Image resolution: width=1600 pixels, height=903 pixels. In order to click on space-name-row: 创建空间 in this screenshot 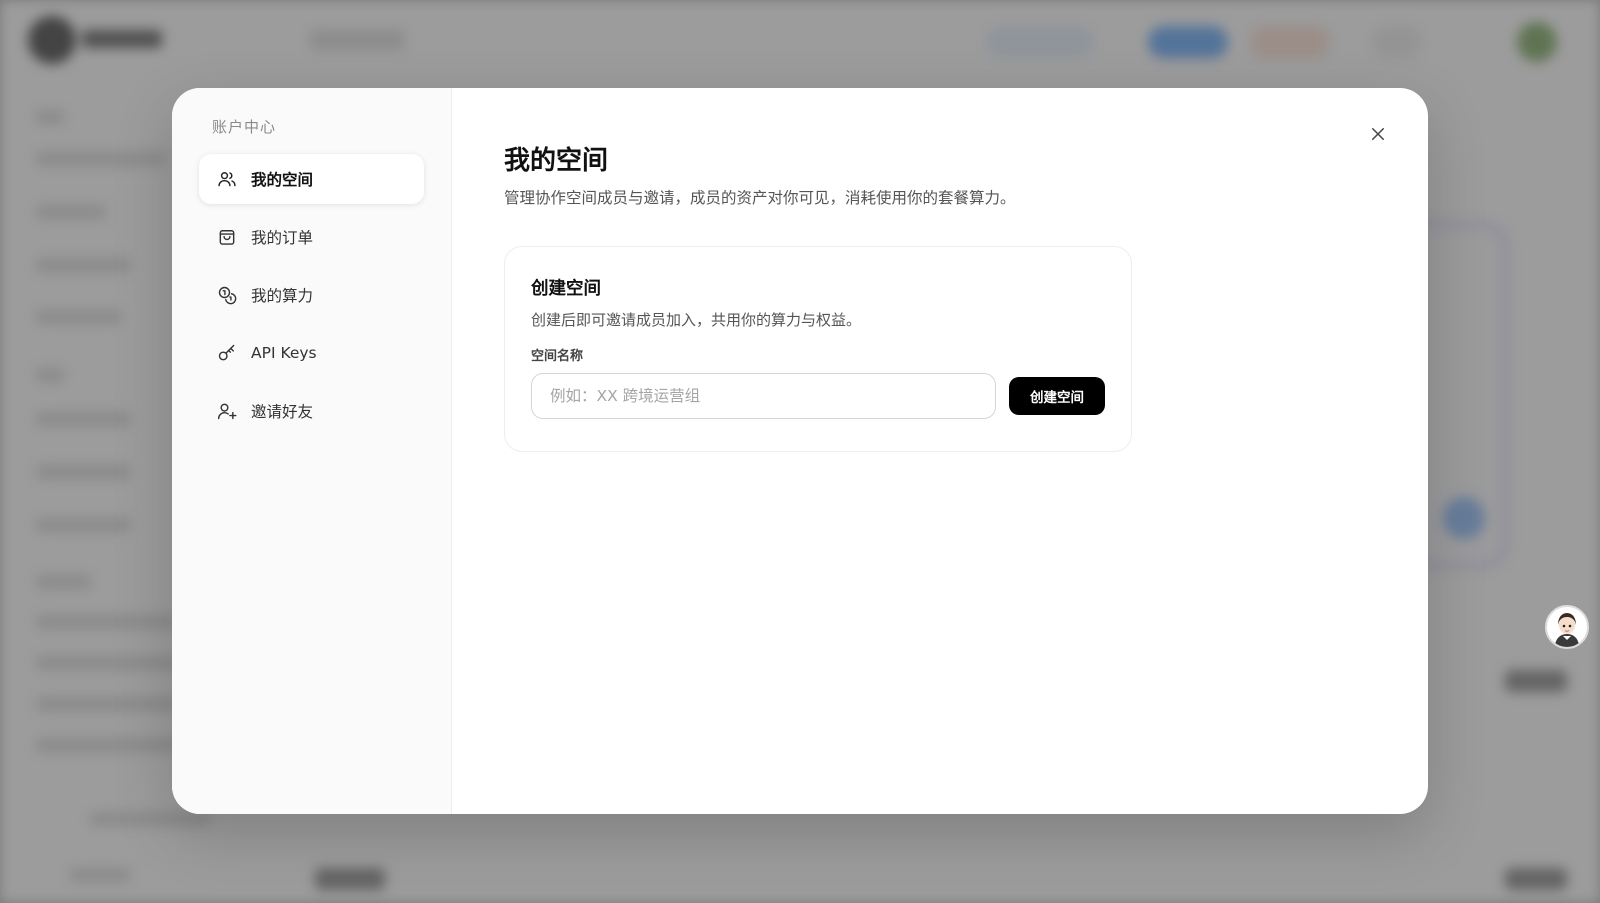, I will do `click(818, 396)`.